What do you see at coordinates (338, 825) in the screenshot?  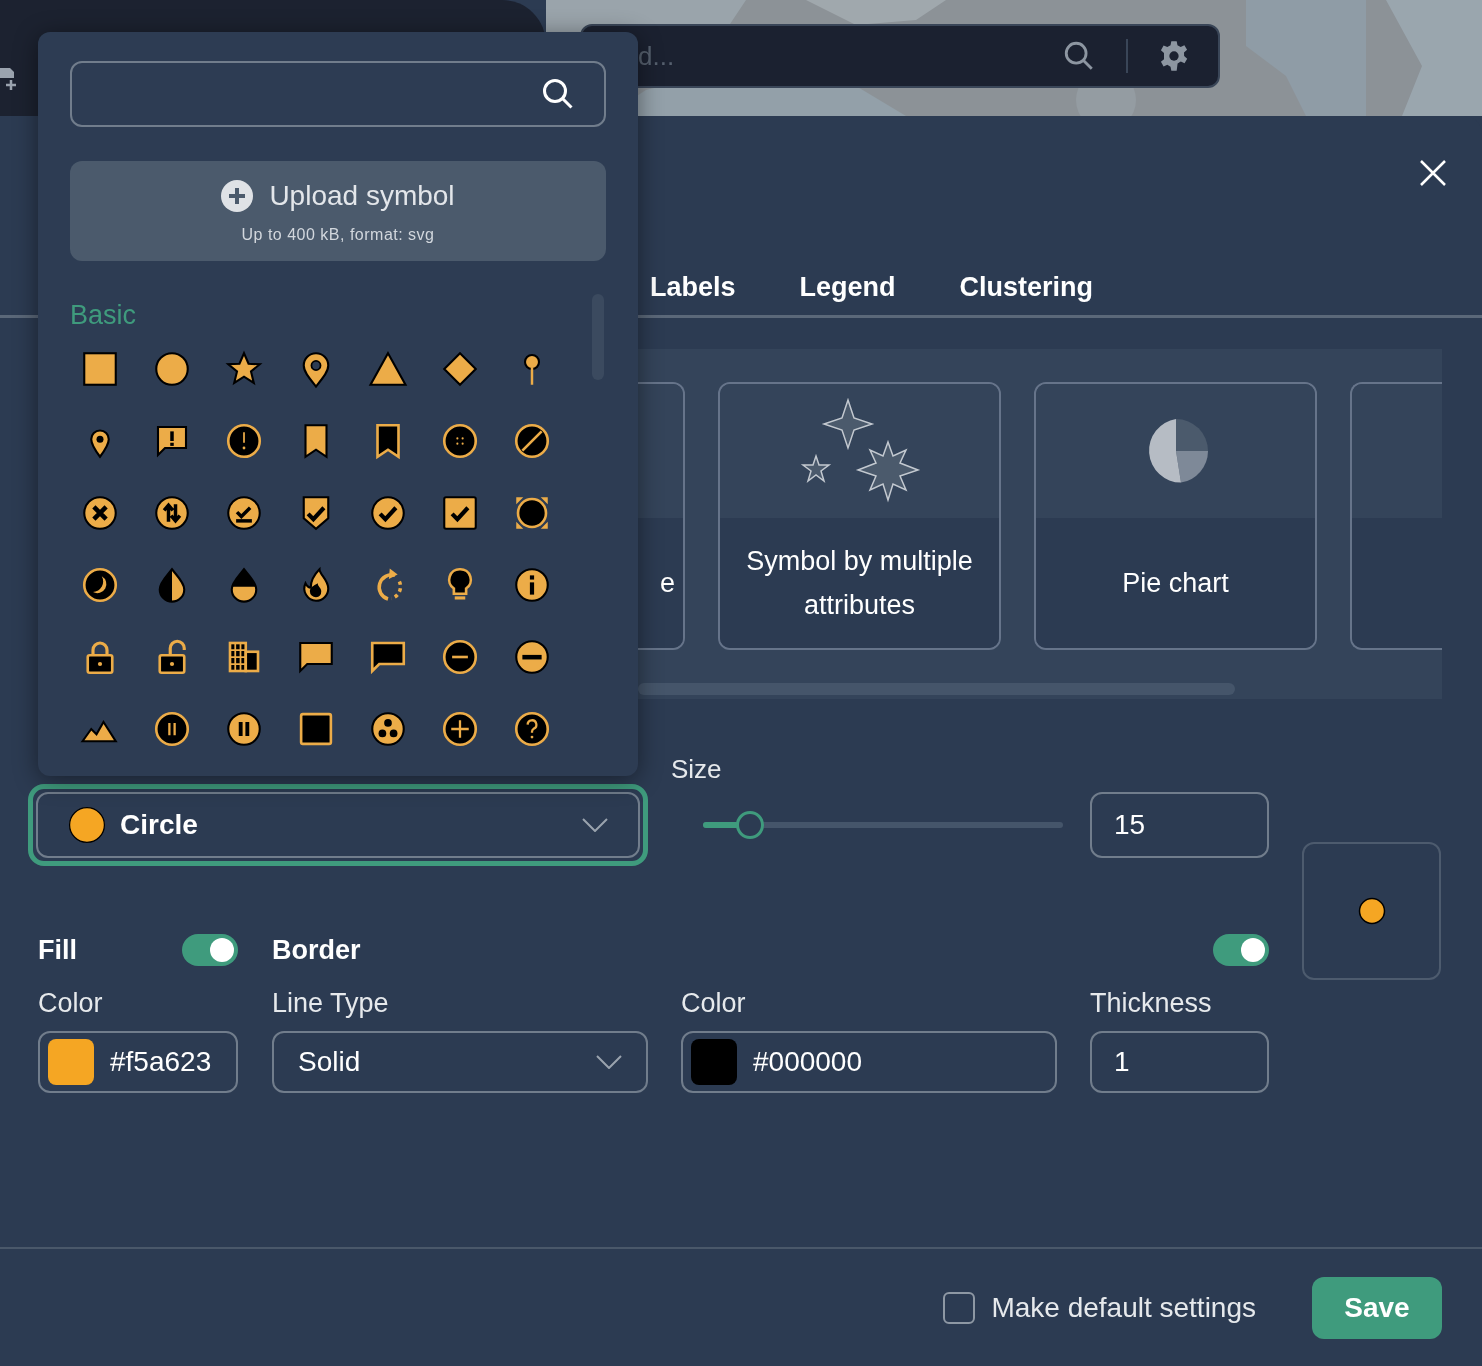 I see `symbol-select: Circle` at bounding box center [338, 825].